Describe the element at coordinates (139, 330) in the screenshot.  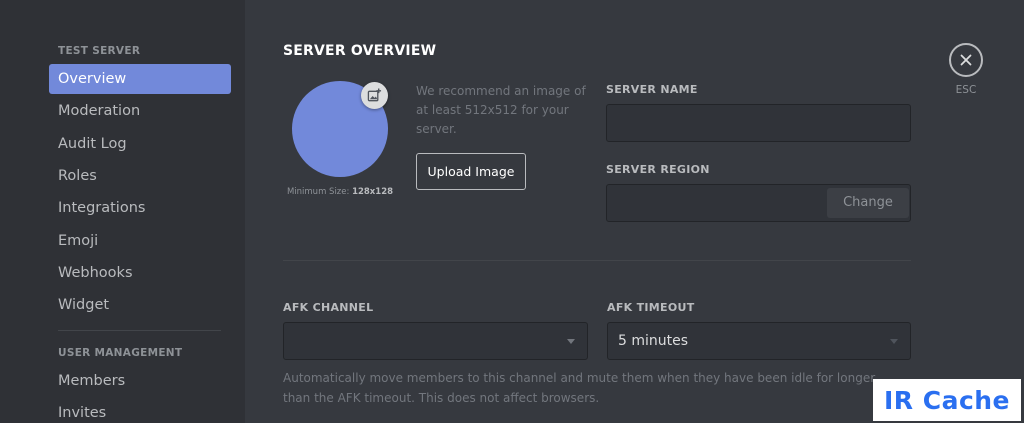
I see `sidebar-separator` at that location.